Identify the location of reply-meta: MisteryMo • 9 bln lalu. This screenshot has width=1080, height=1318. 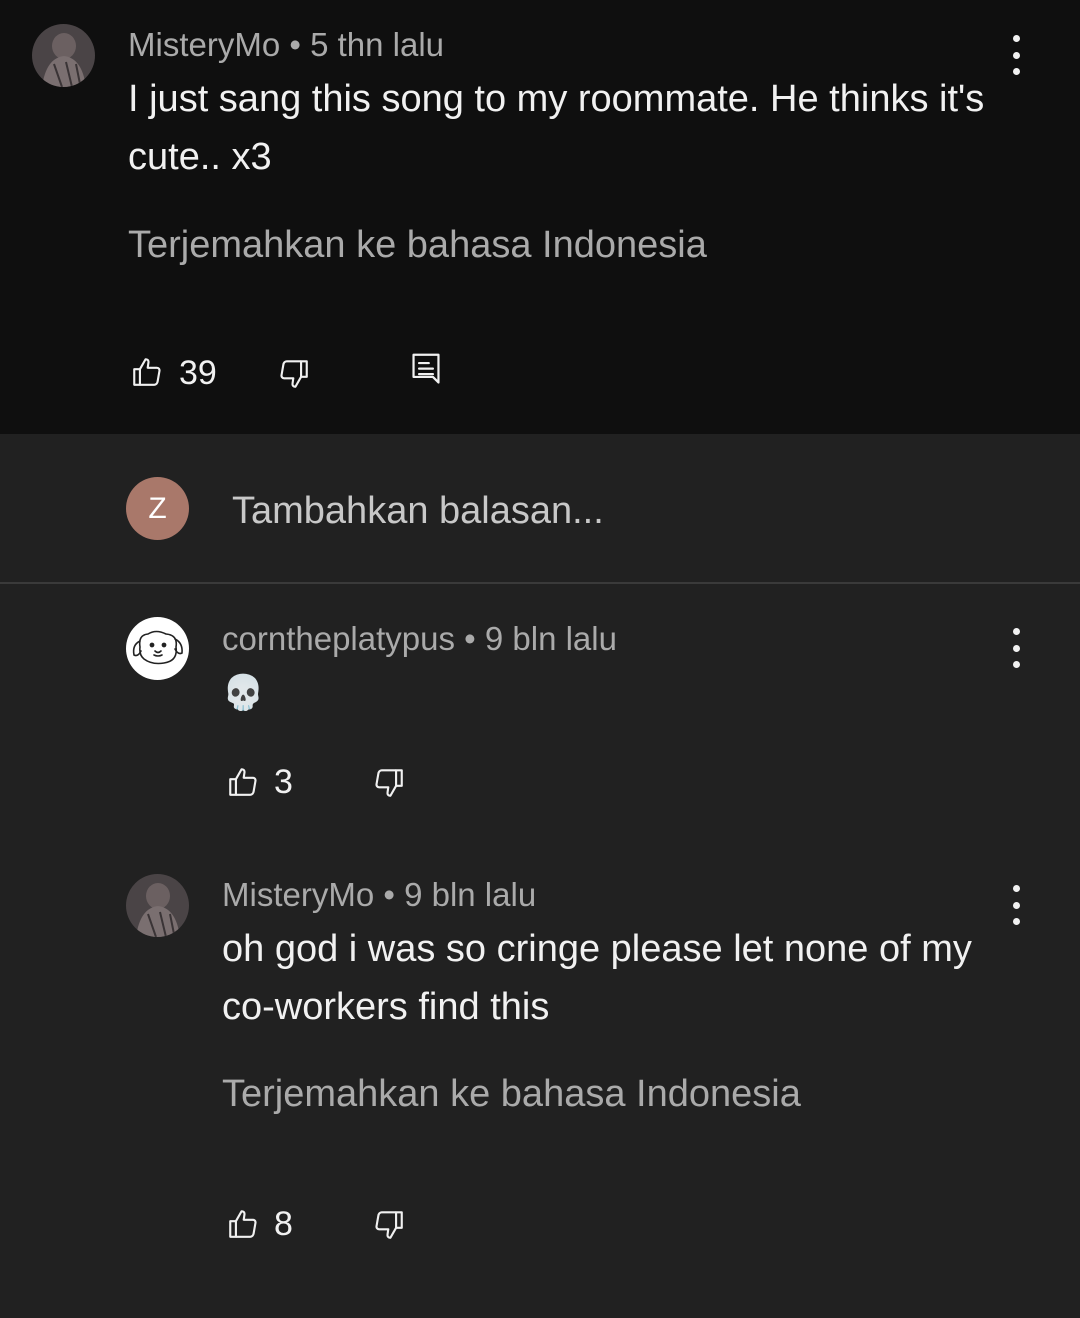
(379, 895).